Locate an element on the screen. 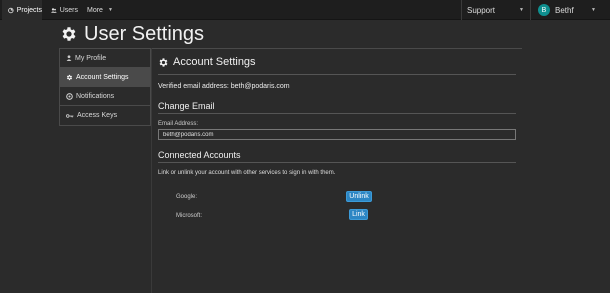  google-label: Google: is located at coordinates (187, 197).